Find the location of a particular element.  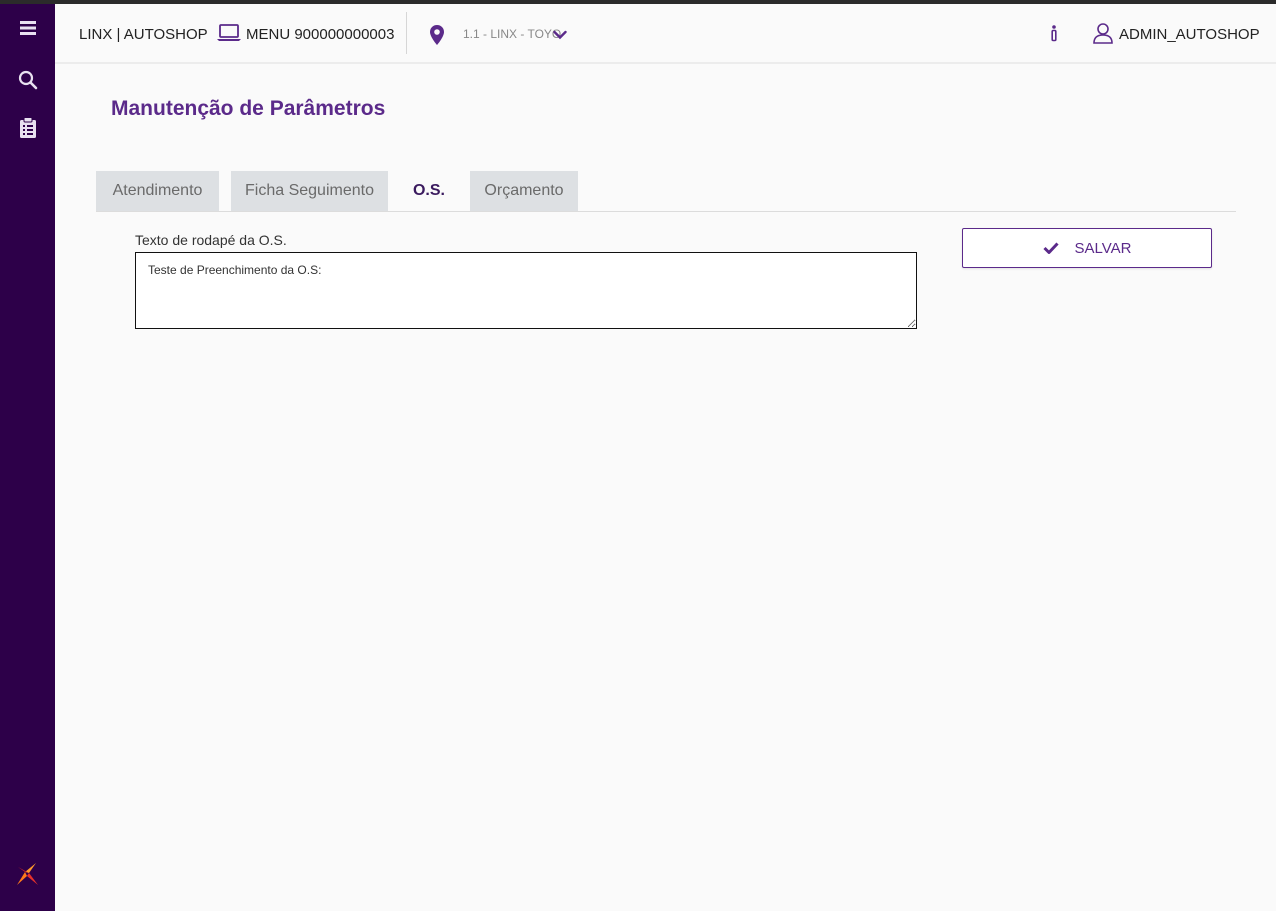

tab-os: O.S. is located at coordinates (429, 191).